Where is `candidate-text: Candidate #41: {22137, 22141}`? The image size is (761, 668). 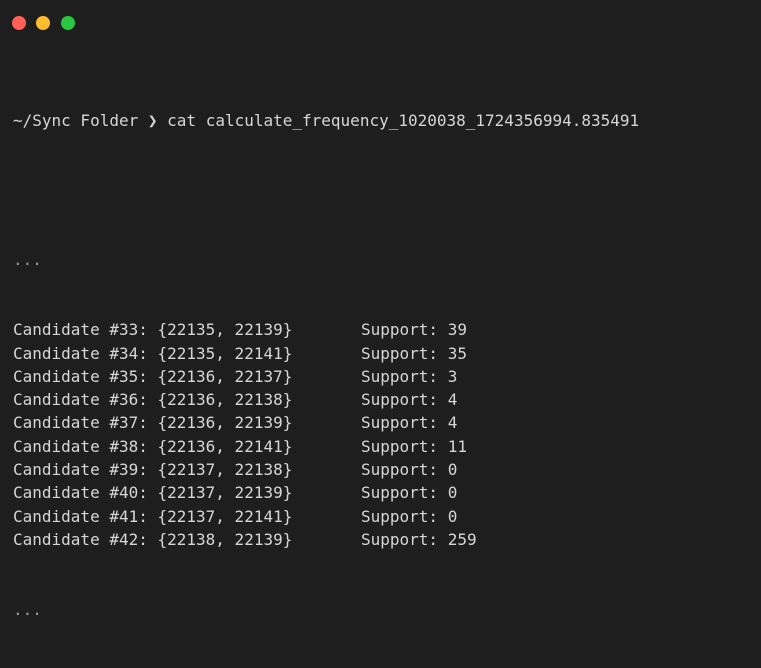
candidate-text: Candidate #41: {22137, 22141} is located at coordinates (153, 516).